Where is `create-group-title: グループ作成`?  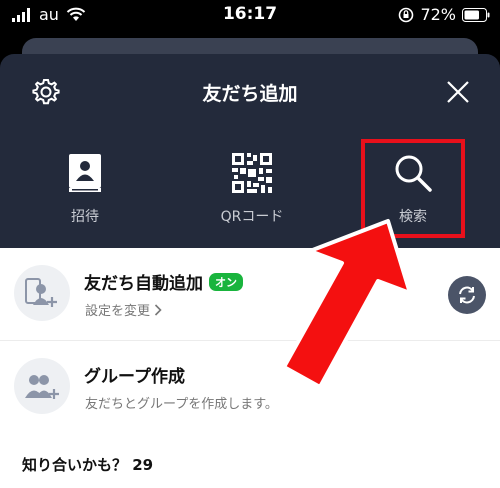 create-group-title: グループ作成 is located at coordinates (134, 377).